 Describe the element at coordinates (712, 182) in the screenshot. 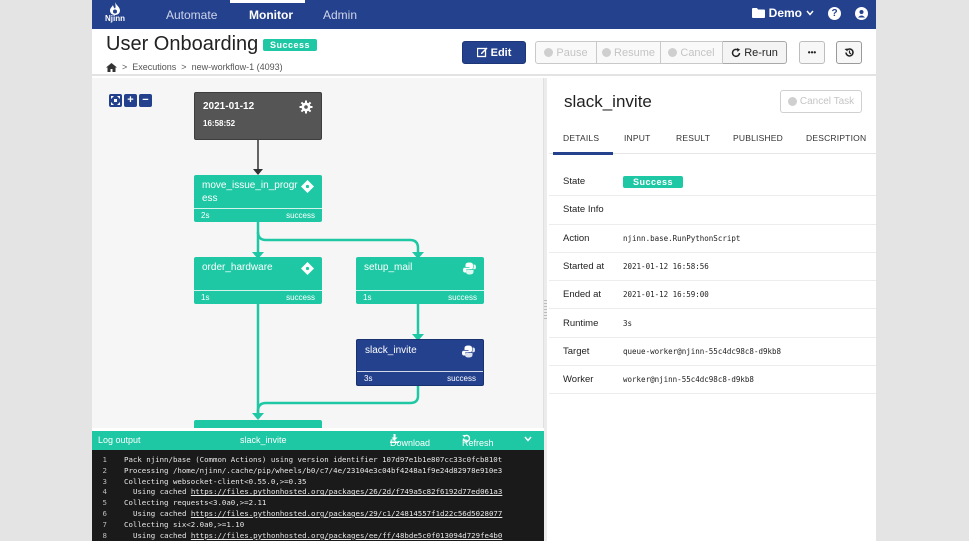

I see `detail-row: State Success` at that location.